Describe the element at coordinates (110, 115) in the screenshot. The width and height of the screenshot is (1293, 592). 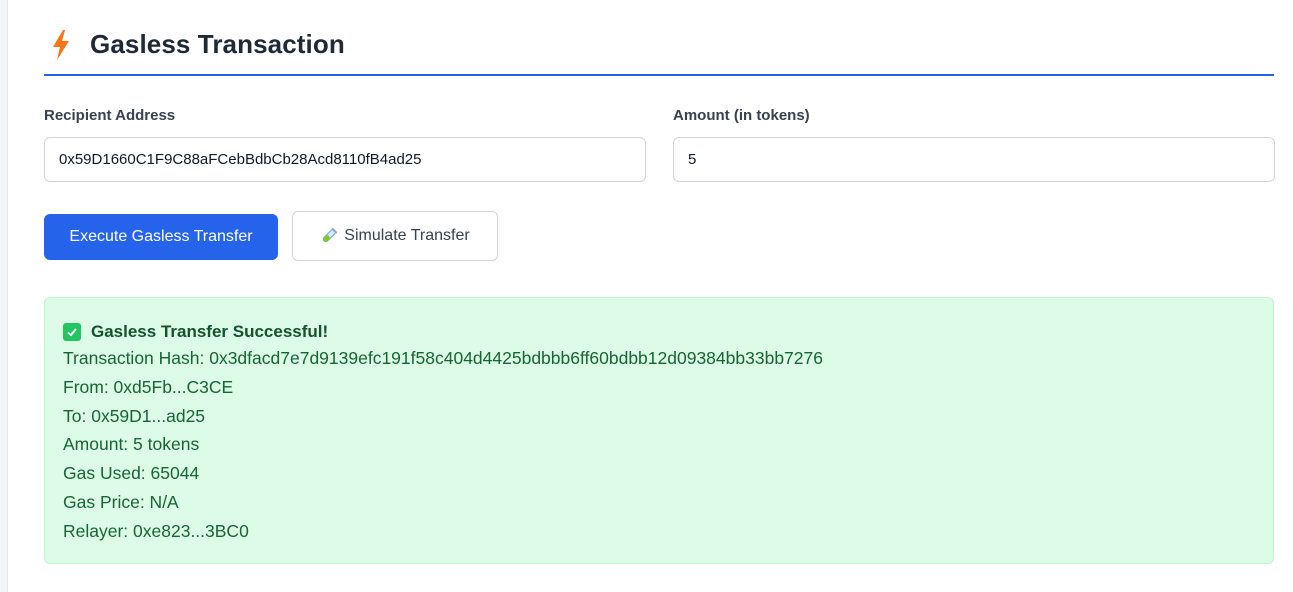
I see `recipient-address-label: Recipient Address` at that location.